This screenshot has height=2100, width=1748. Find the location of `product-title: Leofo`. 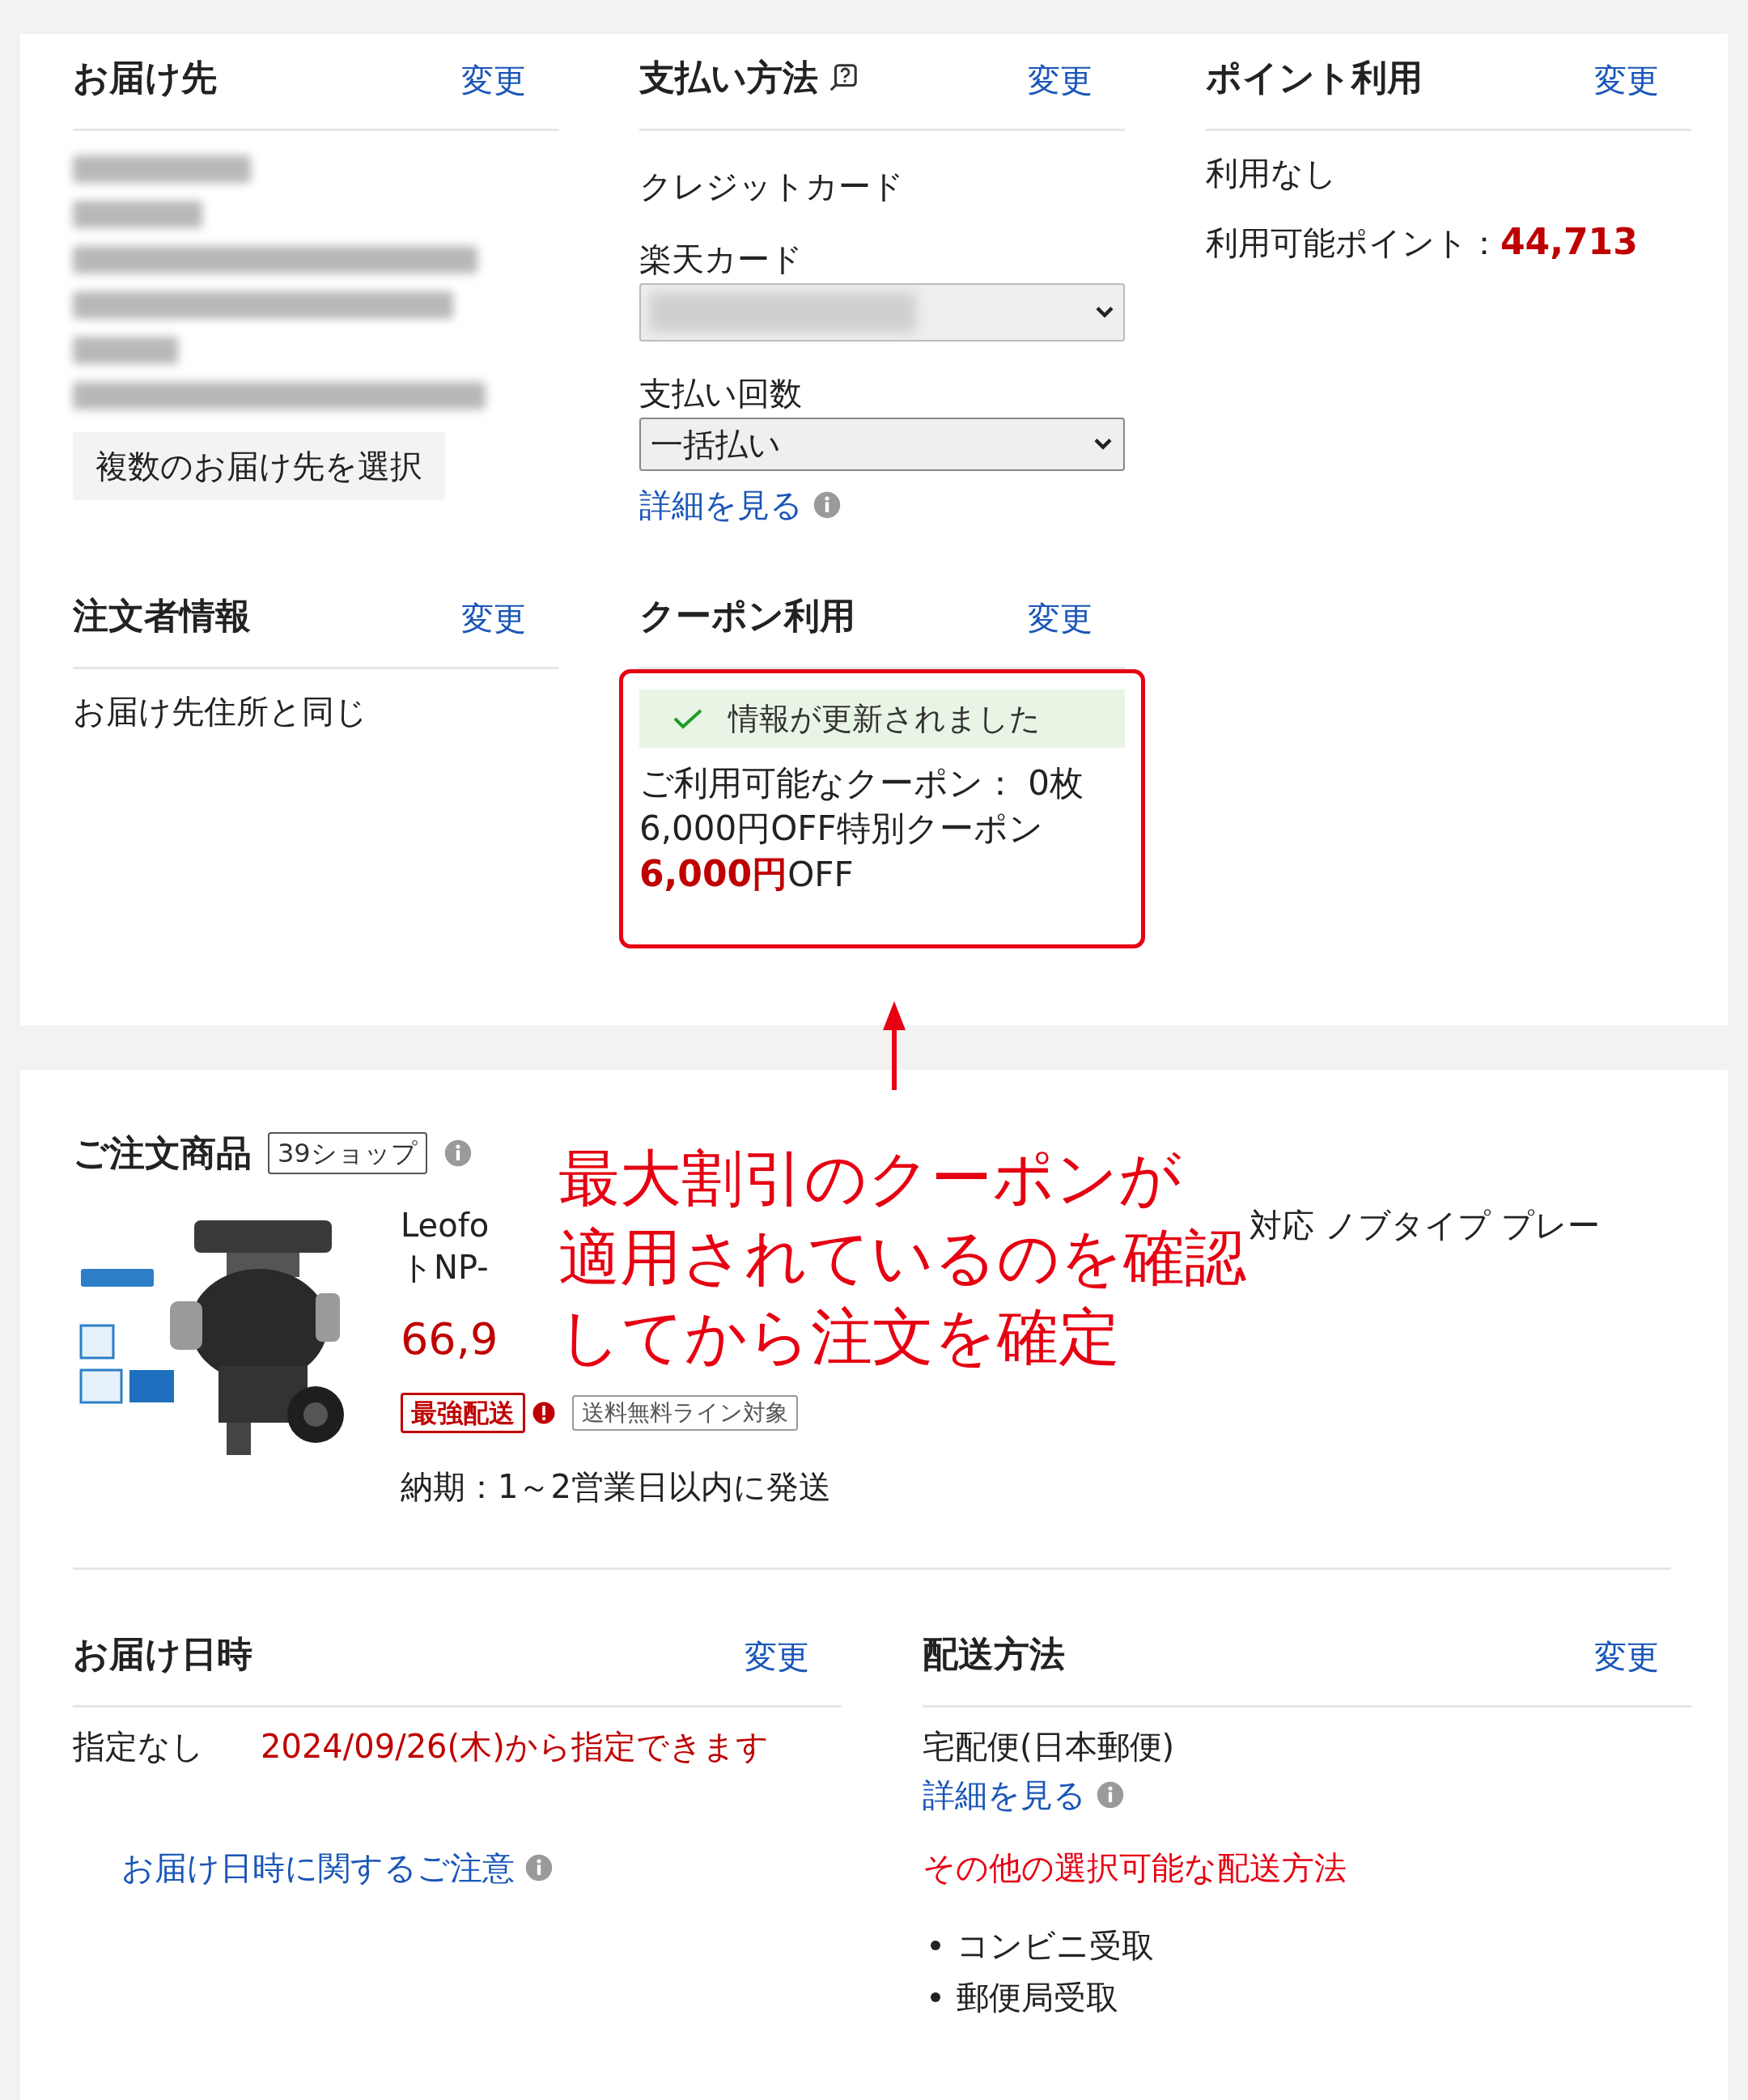

product-title: Leofo is located at coordinates (445, 1225).